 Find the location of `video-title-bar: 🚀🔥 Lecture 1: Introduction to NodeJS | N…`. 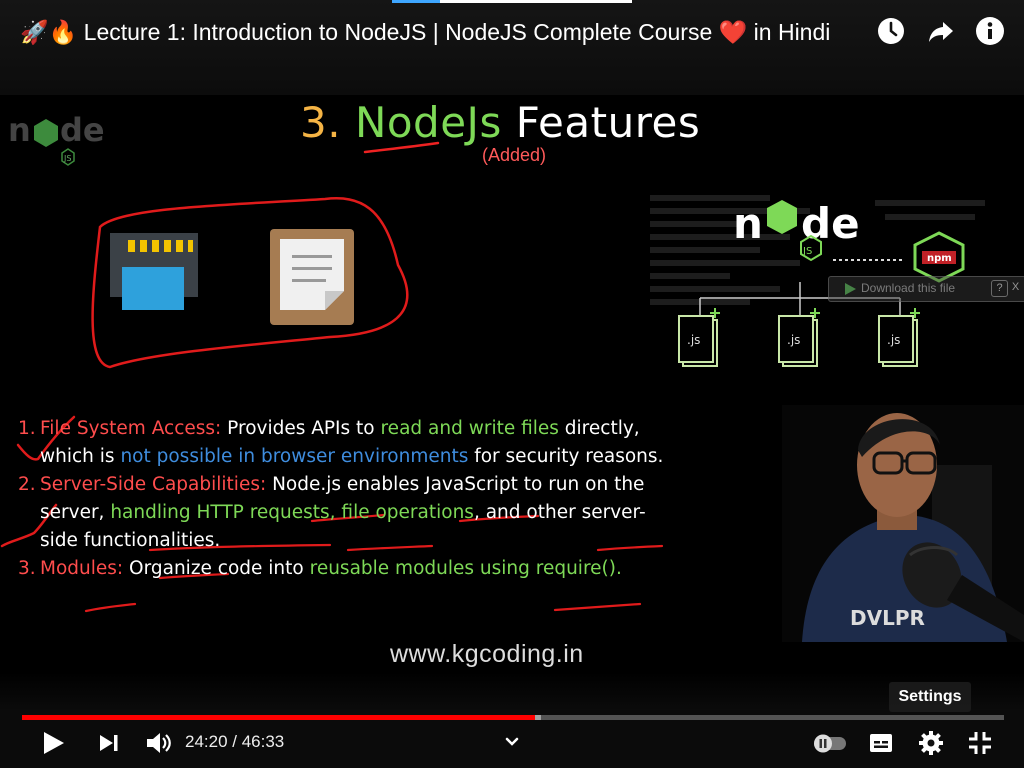

video-title-bar: 🚀🔥 Lecture 1: Introduction to NodeJS | N… is located at coordinates (512, 47).